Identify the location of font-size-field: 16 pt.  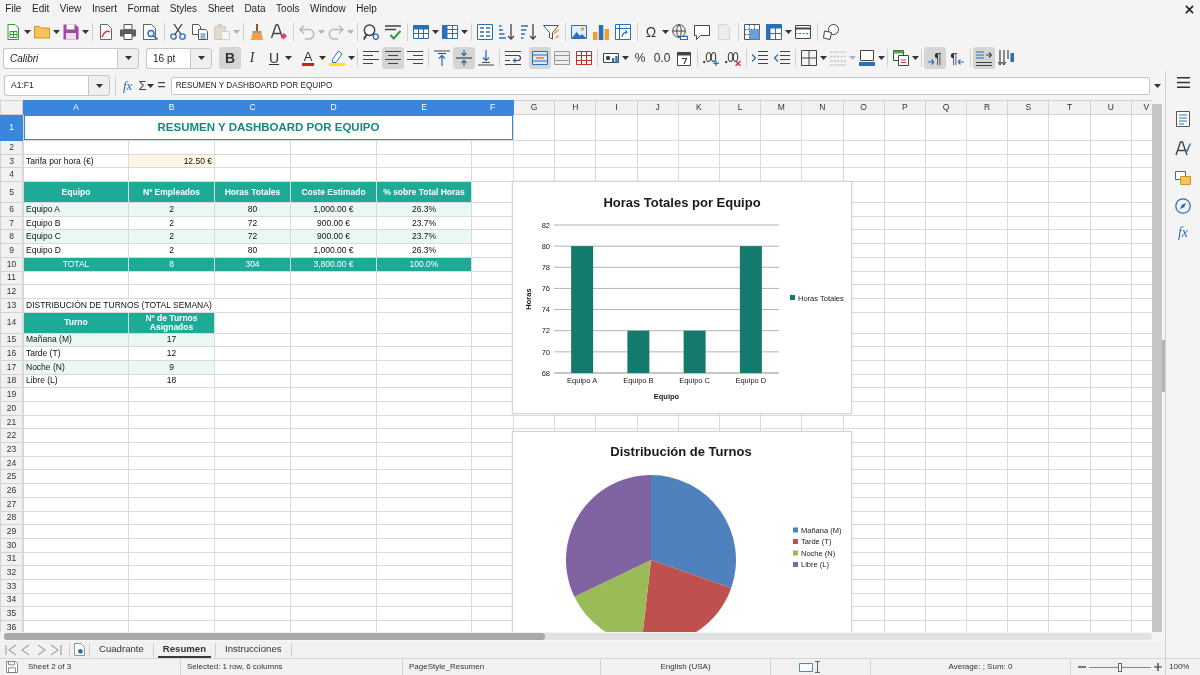
(168, 58).